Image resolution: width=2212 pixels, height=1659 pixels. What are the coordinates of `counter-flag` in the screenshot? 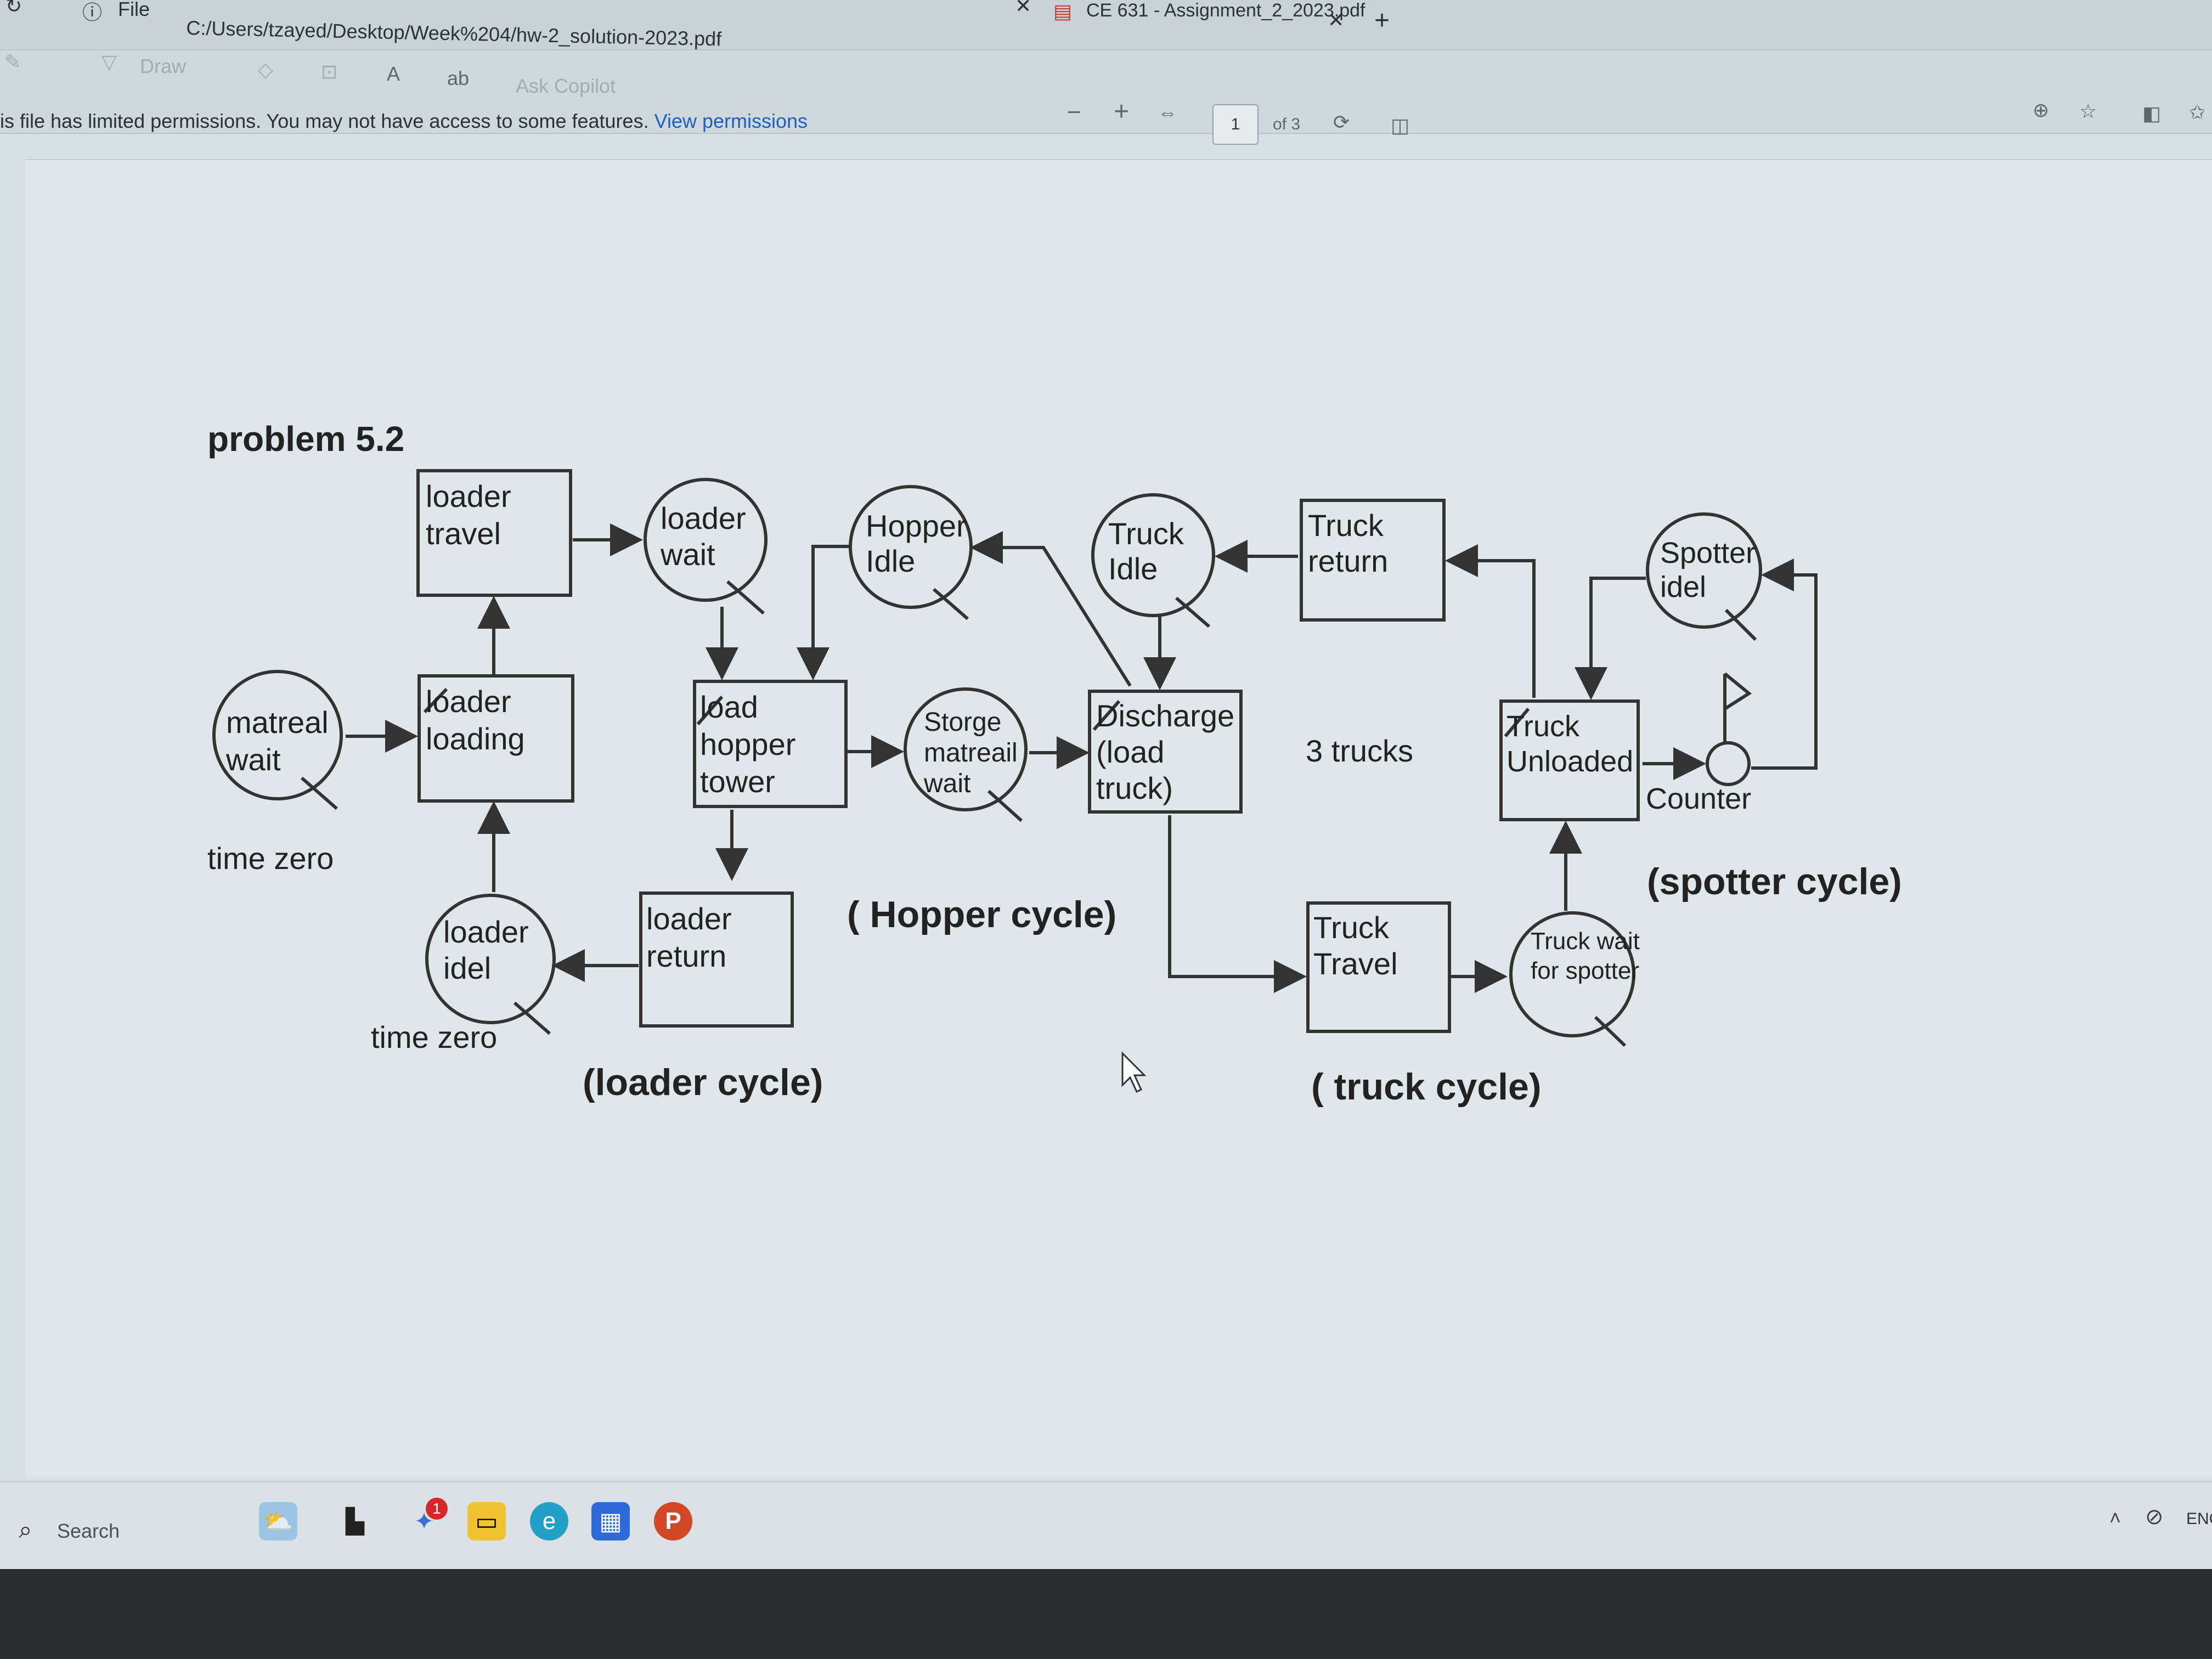 It's located at (1738, 691).